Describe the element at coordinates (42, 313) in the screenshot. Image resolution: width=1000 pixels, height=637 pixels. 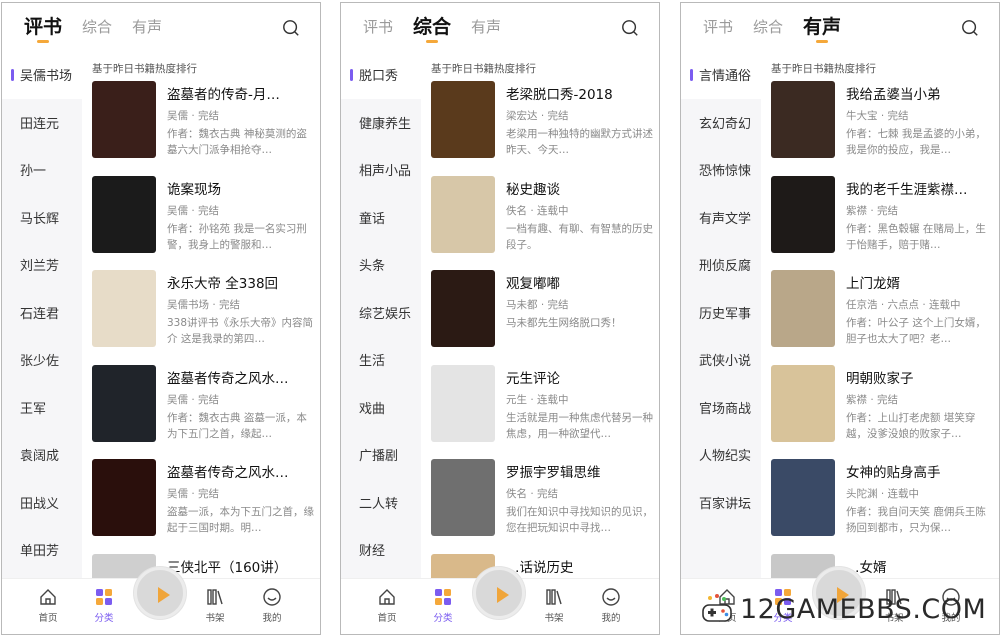
I see `sidebar-category-item: 石连君` at that location.